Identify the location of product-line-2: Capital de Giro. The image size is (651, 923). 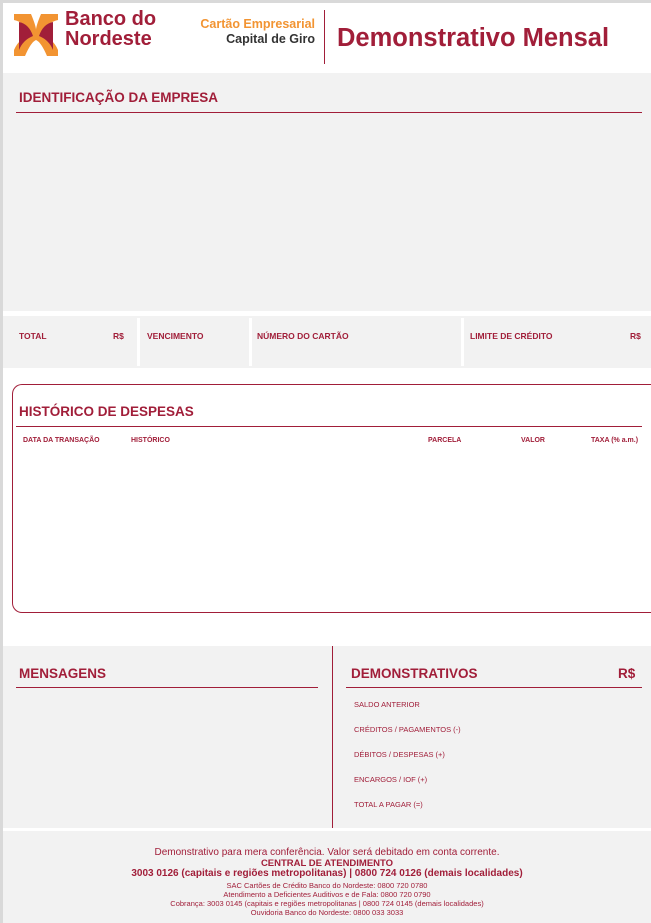
(270, 39).